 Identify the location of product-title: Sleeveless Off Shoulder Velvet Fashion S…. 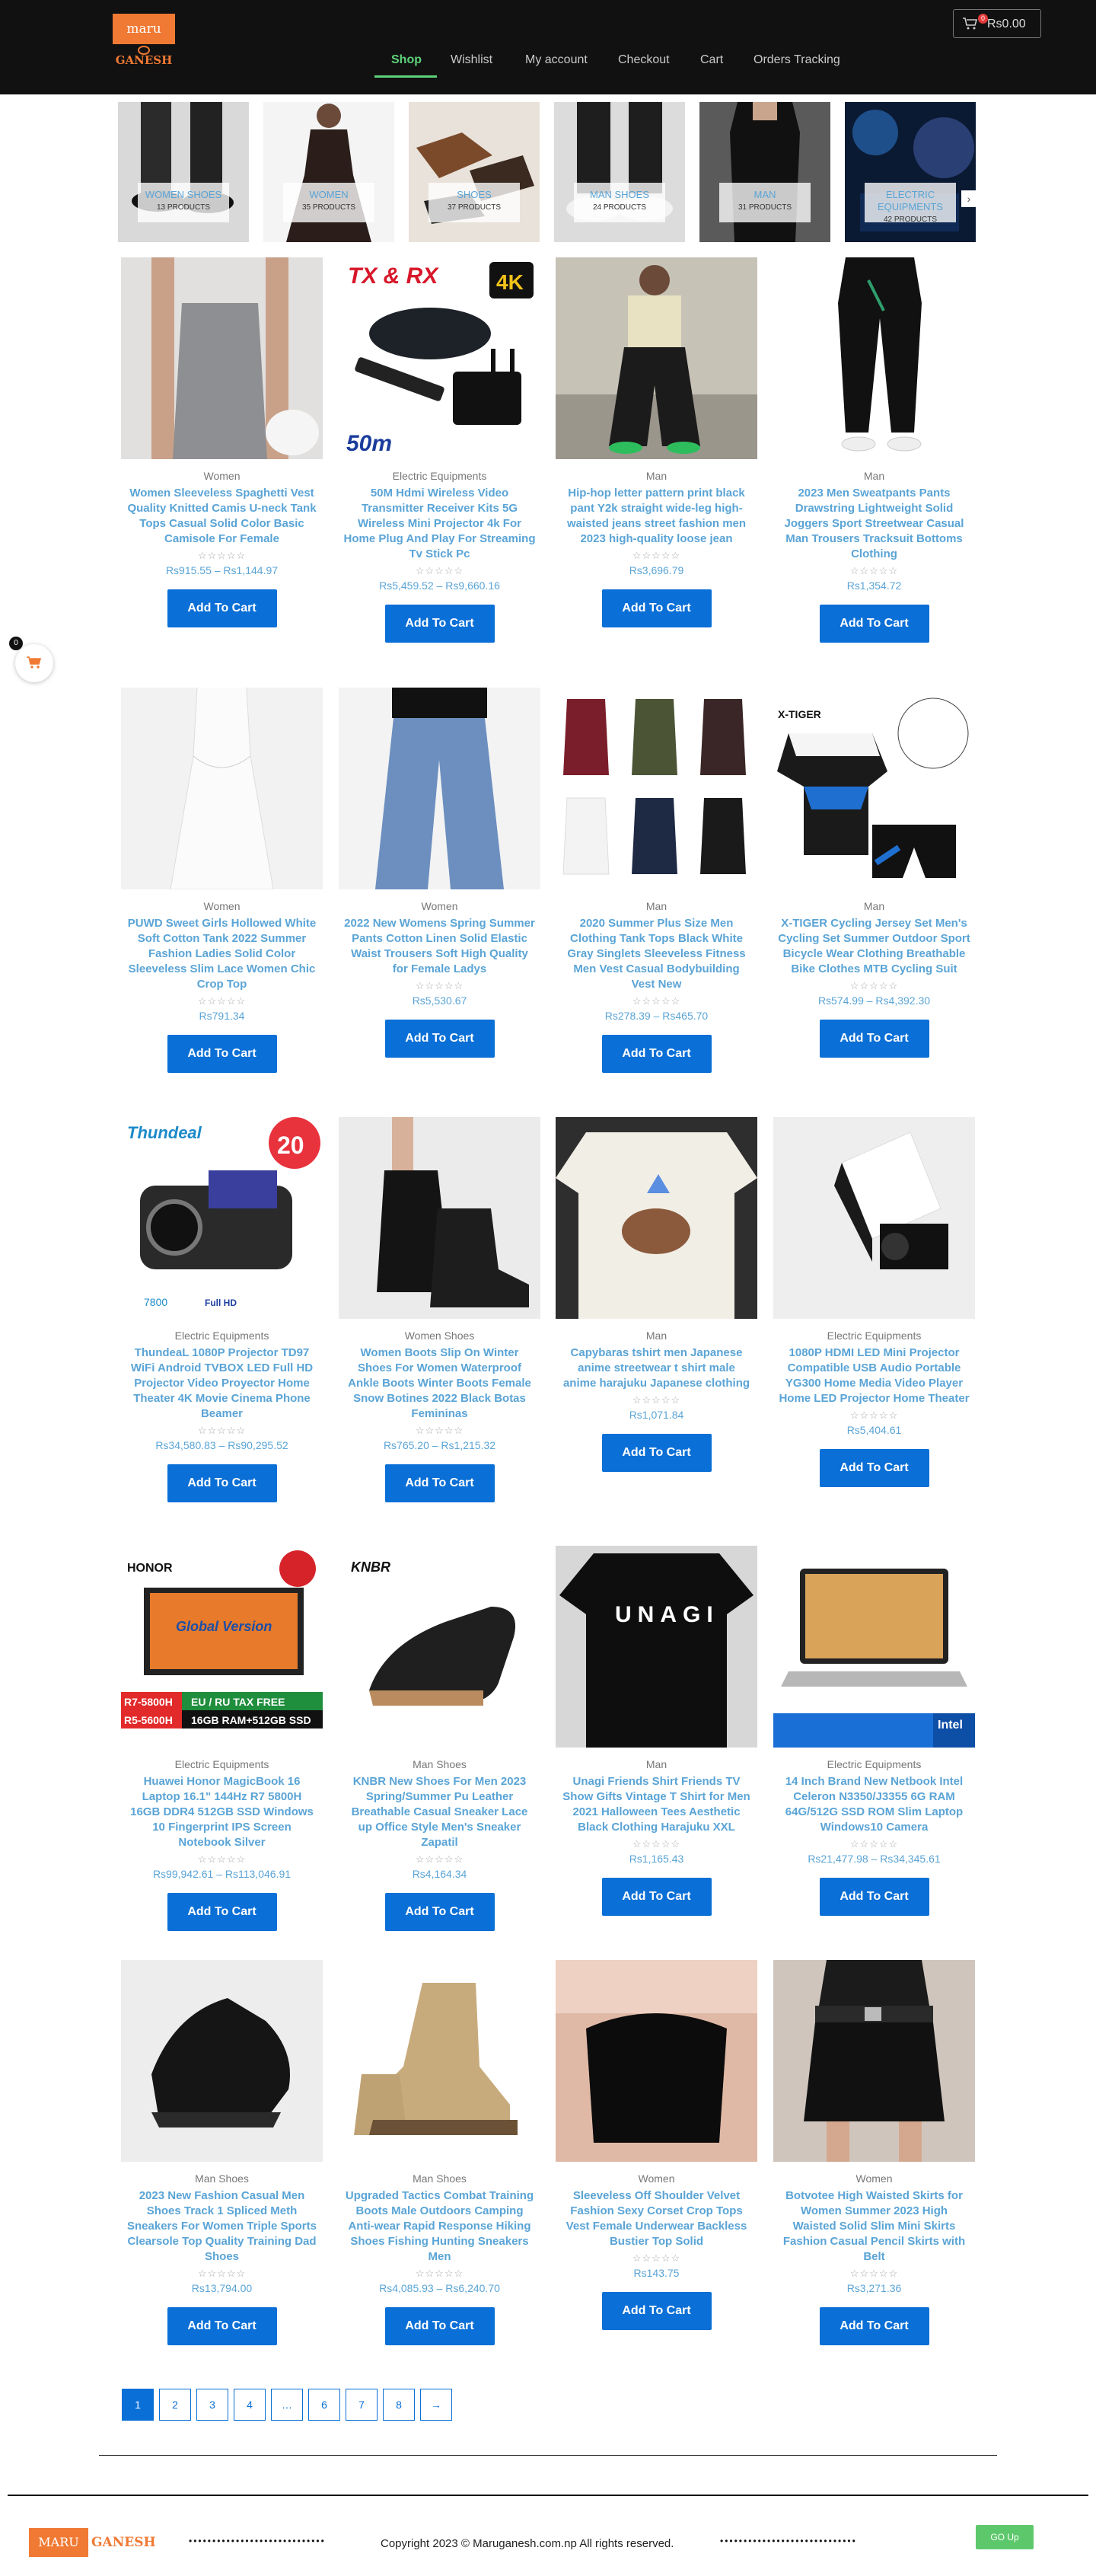
(656, 2218).